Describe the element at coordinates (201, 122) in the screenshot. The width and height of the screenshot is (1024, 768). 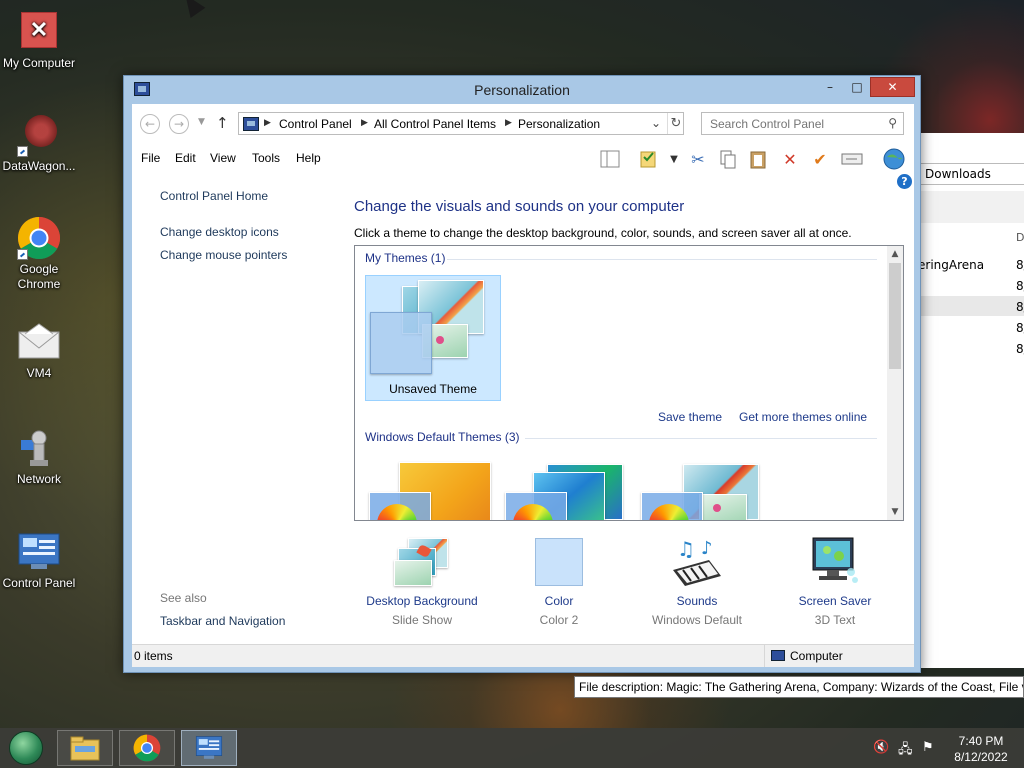
I see `recent-locations-dropdown: ▼` at that location.